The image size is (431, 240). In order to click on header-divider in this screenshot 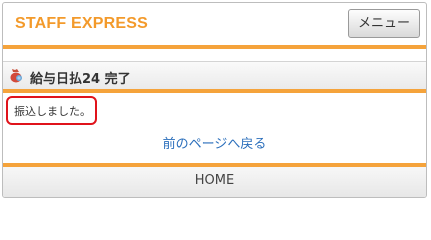, I will do `click(214, 47)`.